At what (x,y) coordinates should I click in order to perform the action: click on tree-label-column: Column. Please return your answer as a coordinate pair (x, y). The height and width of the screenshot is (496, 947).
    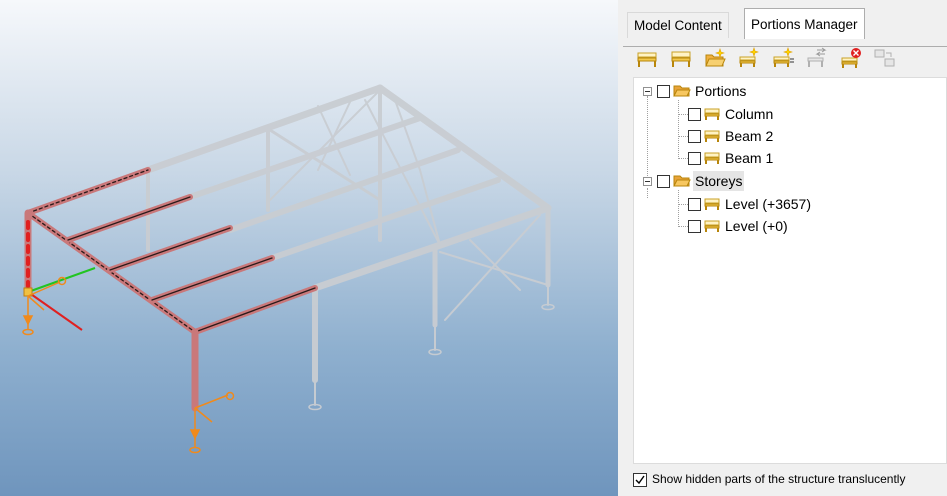
    Looking at the image, I should click on (749, 114).